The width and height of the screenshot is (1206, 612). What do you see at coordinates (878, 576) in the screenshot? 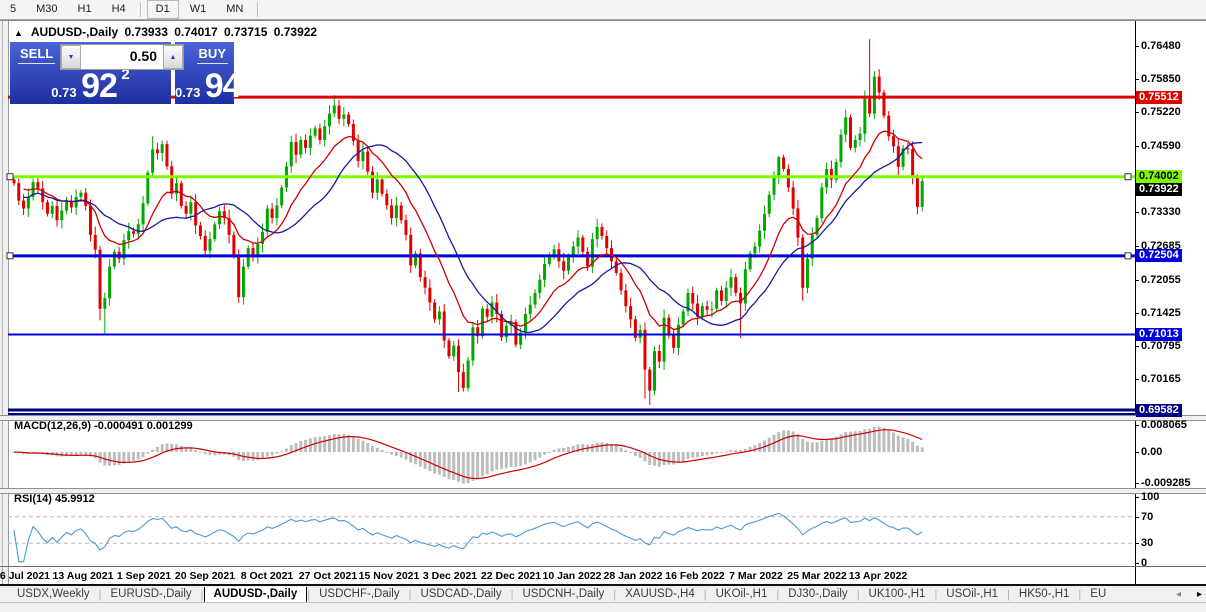
I see `date-tick-label: 13 Apr 2022` at bounding box center [878, 576].